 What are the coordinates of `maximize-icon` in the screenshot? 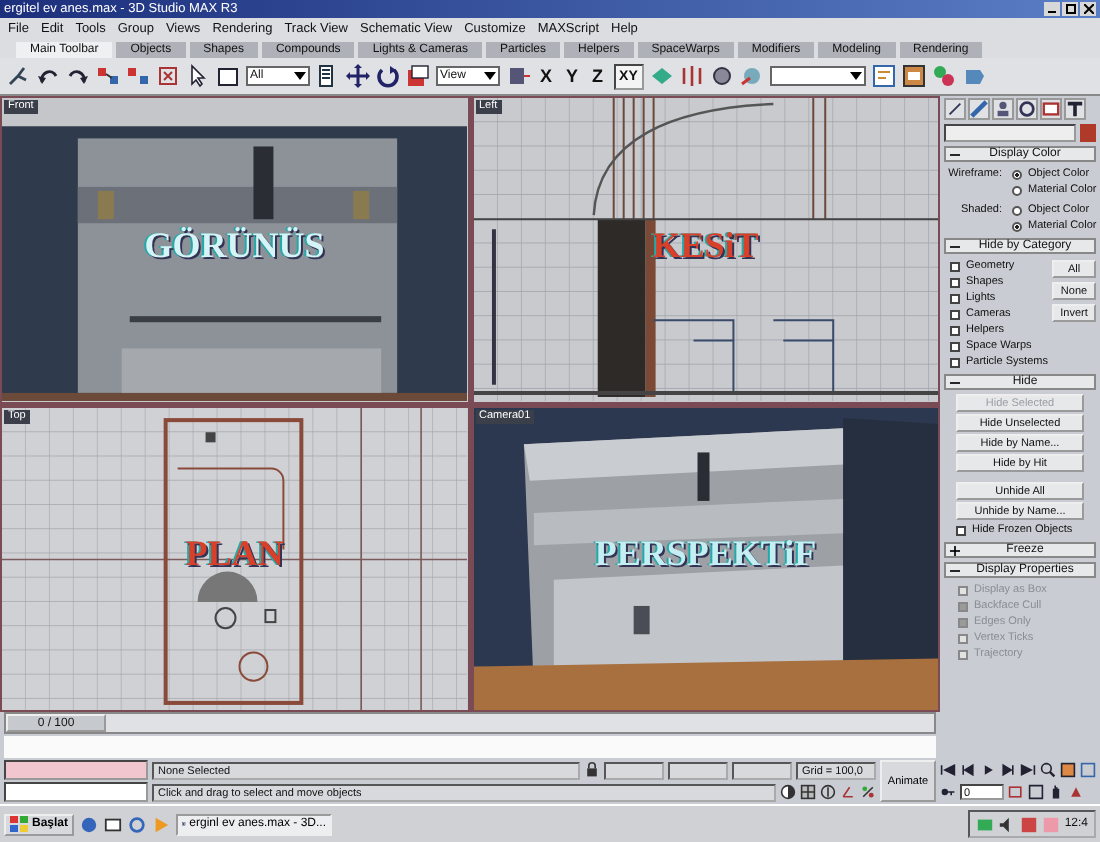 It's located at (1070, 9).